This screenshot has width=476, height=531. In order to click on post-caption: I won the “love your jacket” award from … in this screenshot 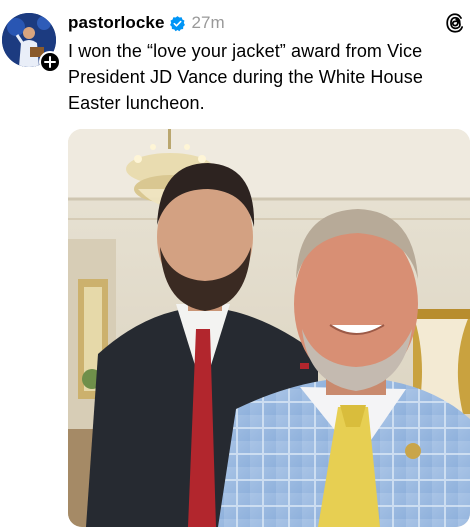, I will do `click(245, 77)`.